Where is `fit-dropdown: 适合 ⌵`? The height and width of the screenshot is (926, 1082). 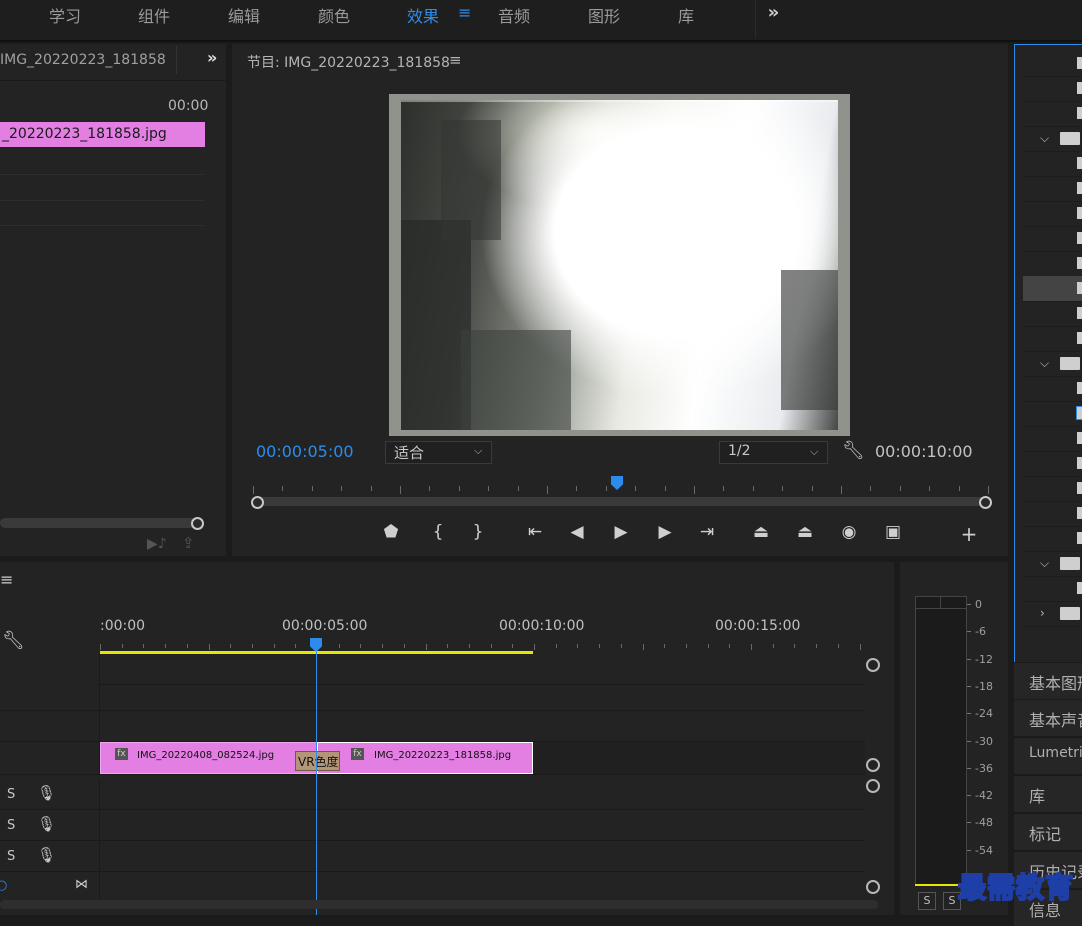
fit-dropdown: 适合 ⌵ is located at coordinates (438, 452).